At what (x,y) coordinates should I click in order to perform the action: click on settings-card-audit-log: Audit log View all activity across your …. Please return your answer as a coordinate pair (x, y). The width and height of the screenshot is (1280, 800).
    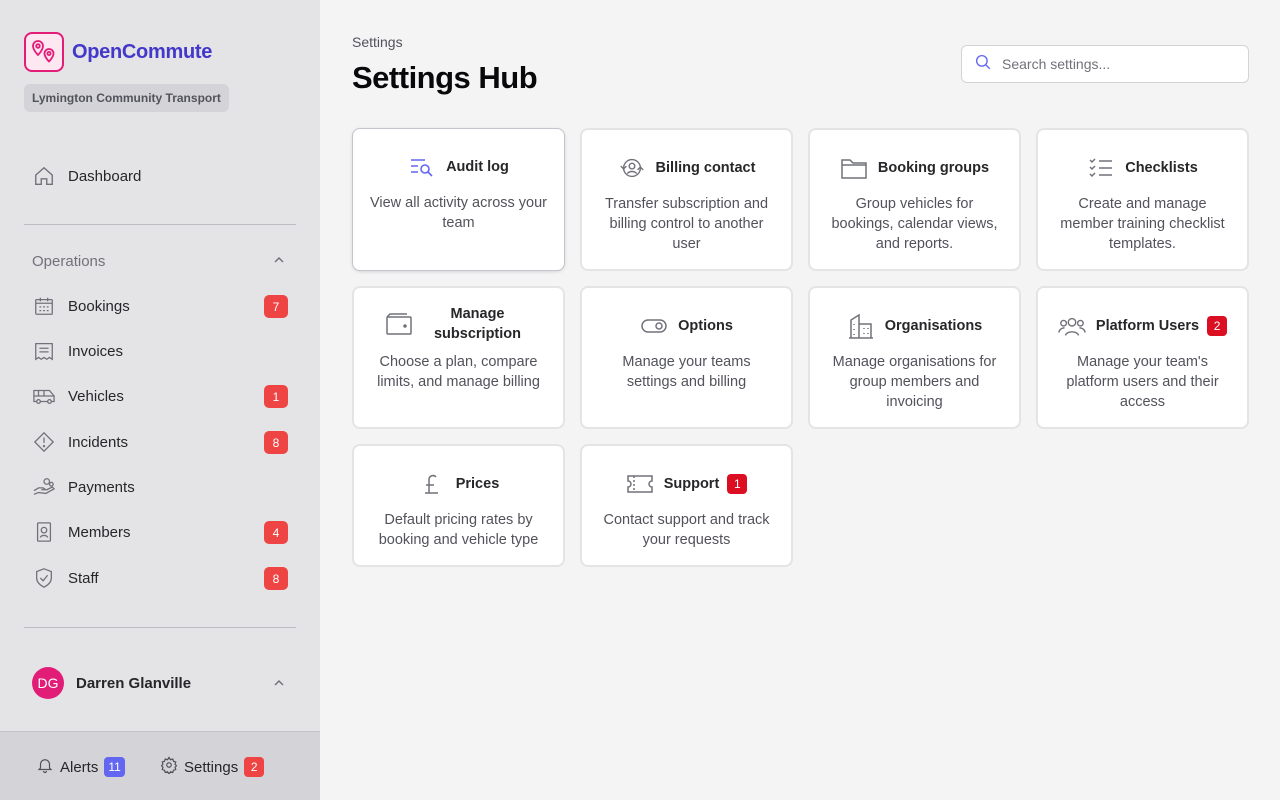
    Looking at the image, I should click on (458, 199).